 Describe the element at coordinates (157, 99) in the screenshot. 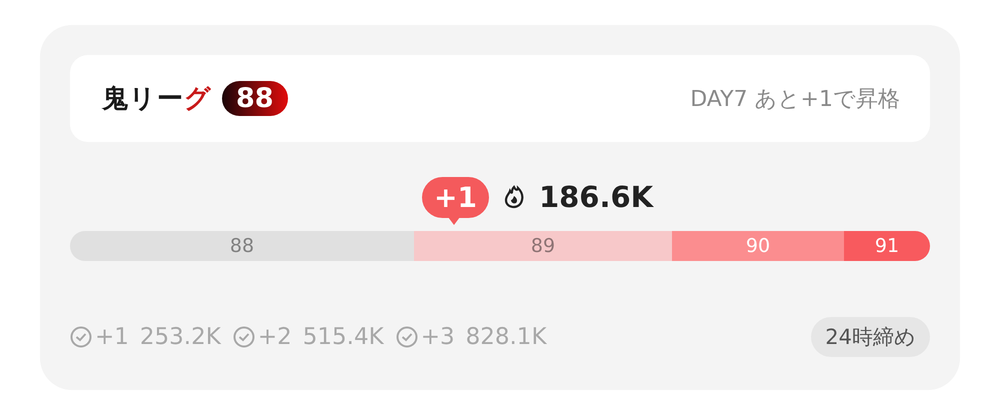

I see `league-title: 鬼リーグ` at that location.